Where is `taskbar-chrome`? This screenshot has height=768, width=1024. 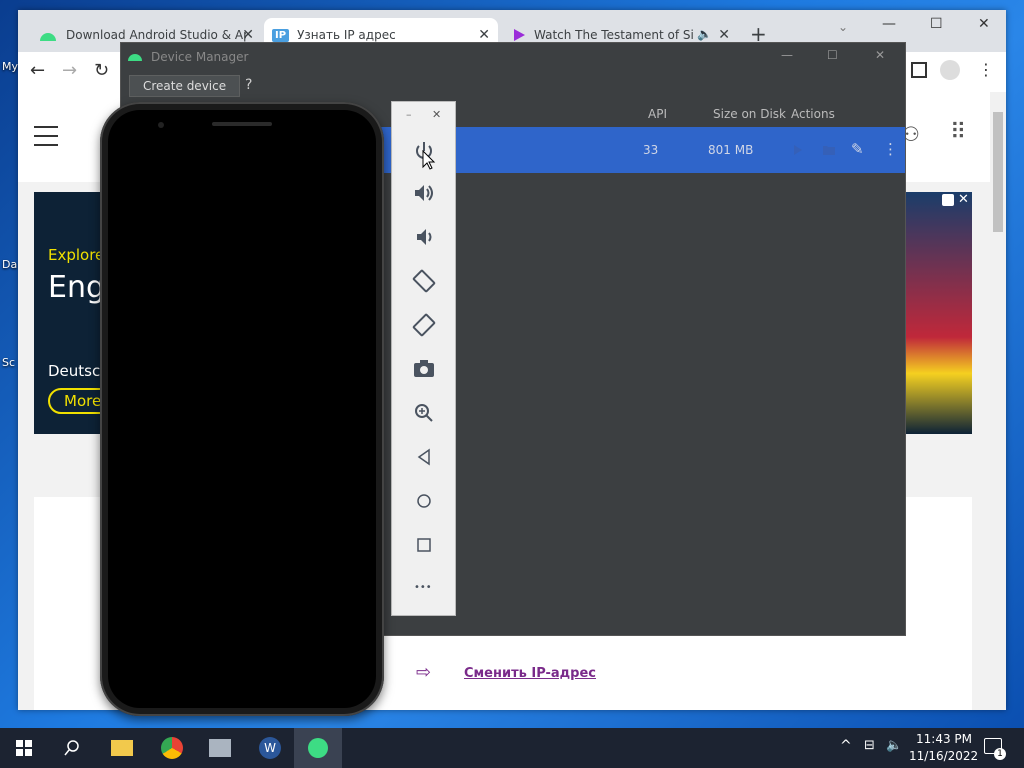
taskbar-chrome is located at coordinates (172, 748).